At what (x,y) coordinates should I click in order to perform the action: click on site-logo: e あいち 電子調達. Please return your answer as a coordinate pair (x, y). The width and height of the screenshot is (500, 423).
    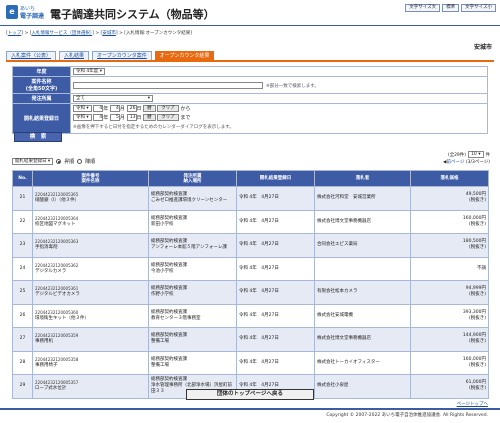
    Looking at the image, I should click on (26, 14).